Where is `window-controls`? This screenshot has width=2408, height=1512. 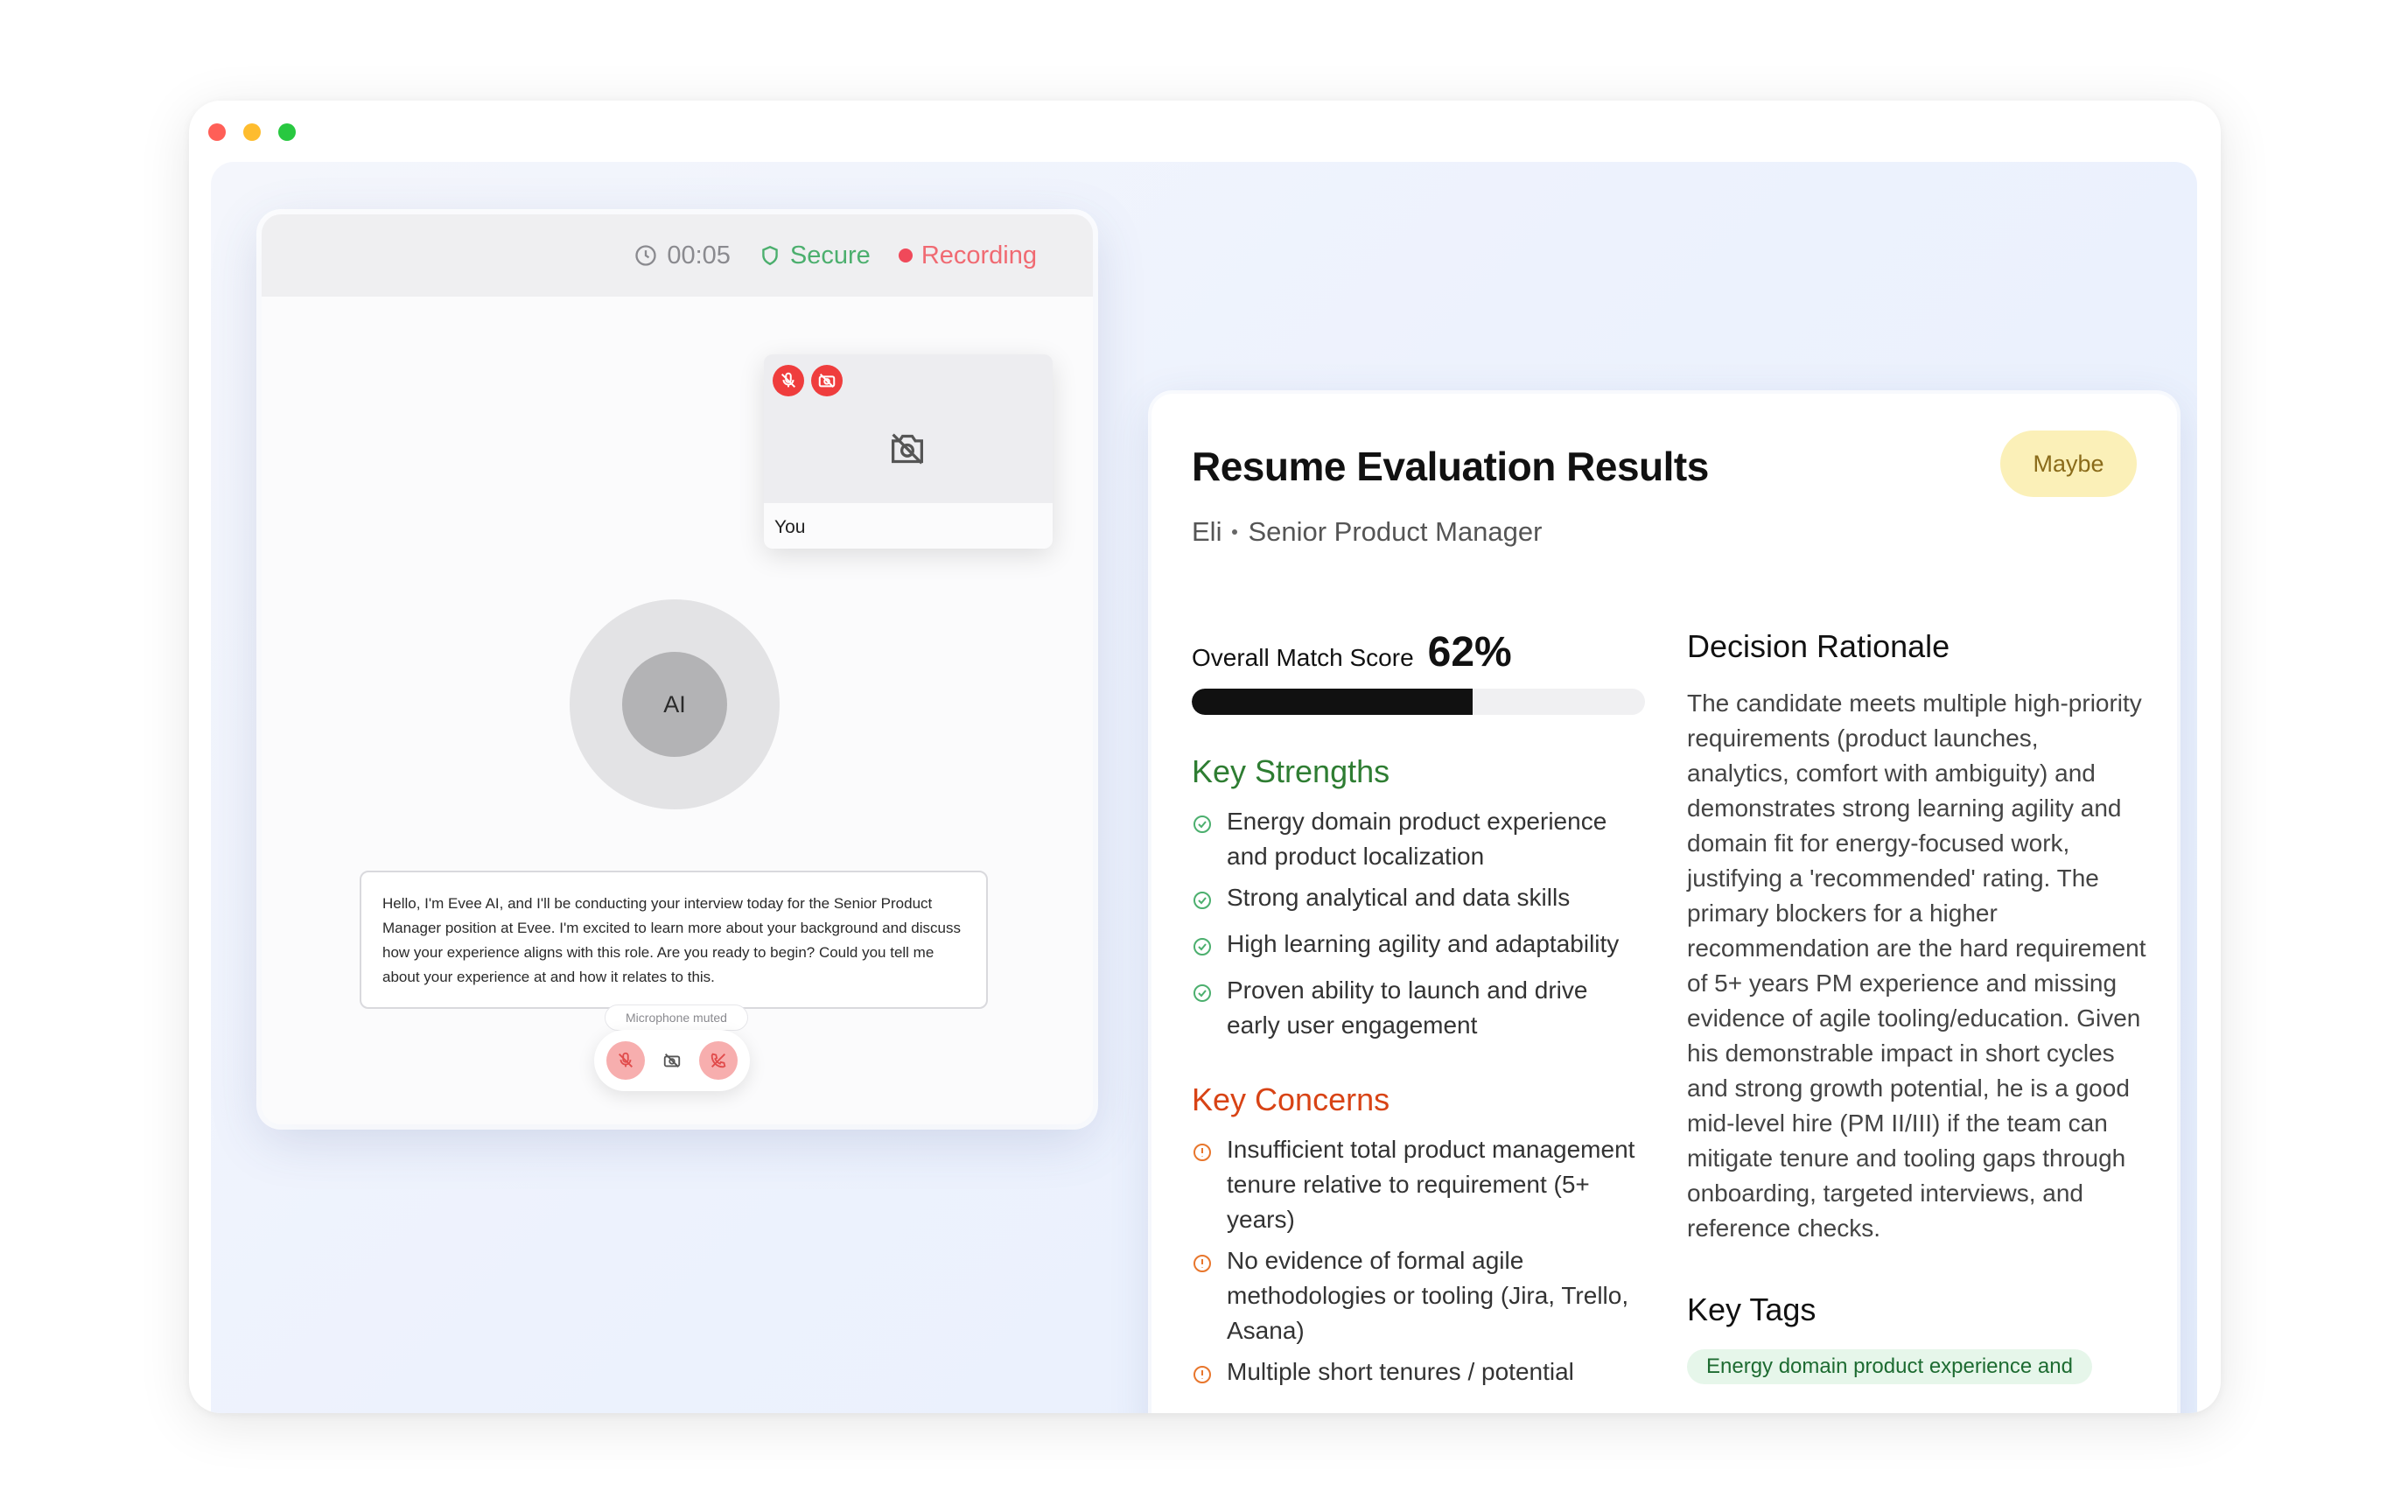
window-controls is located at coordinates (252, 132).